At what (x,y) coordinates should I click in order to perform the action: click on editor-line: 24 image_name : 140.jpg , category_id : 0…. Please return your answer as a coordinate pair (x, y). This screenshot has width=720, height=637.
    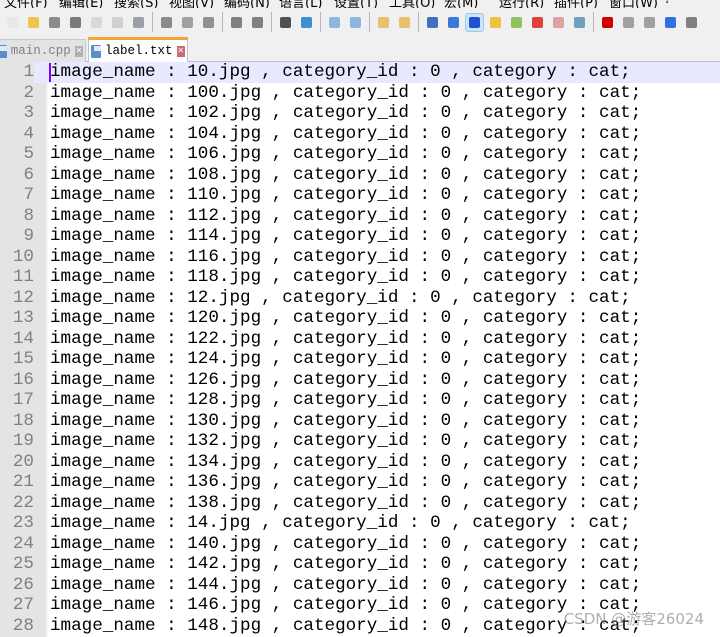
    Looking at the image, I should click on (360, 543).